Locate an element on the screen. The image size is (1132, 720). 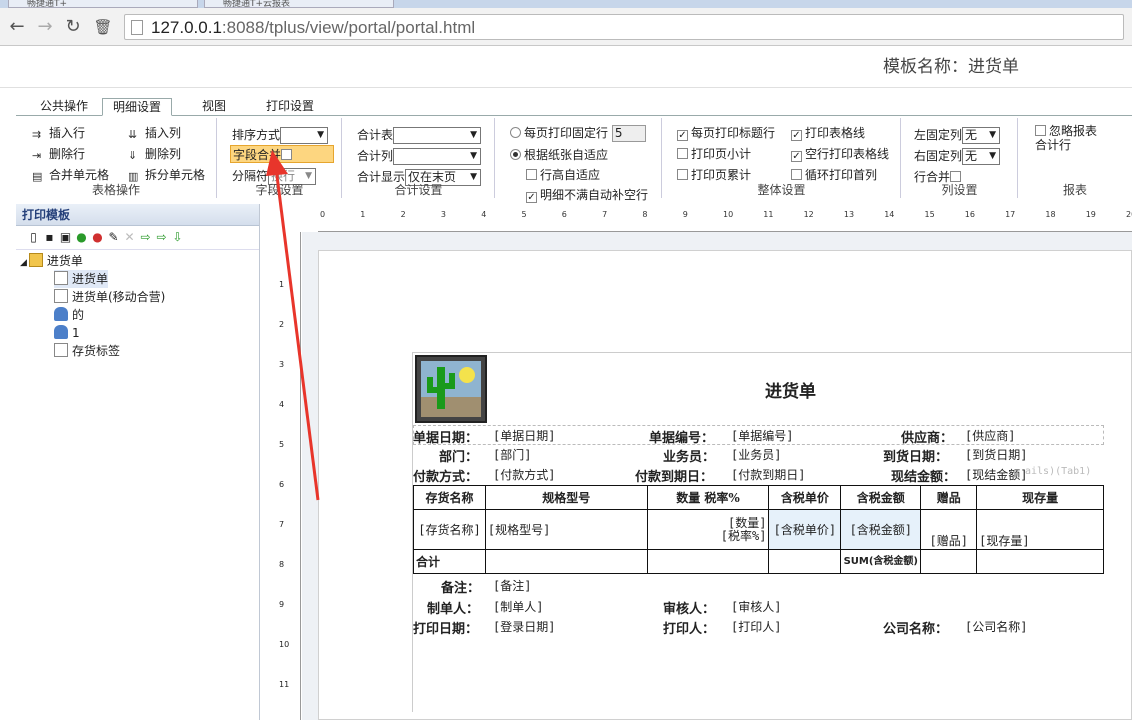
annotation-arrow is located at coordinates (293, 325).